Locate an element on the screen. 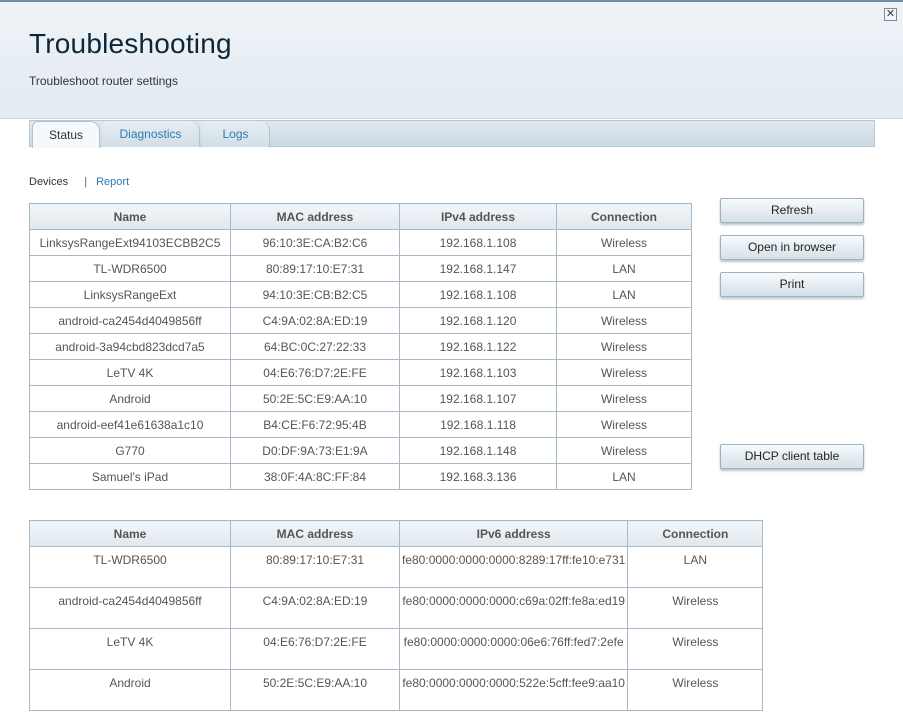 This screenshot has width=903, height=720. print-button: Print is located at coordinates (792, 284).